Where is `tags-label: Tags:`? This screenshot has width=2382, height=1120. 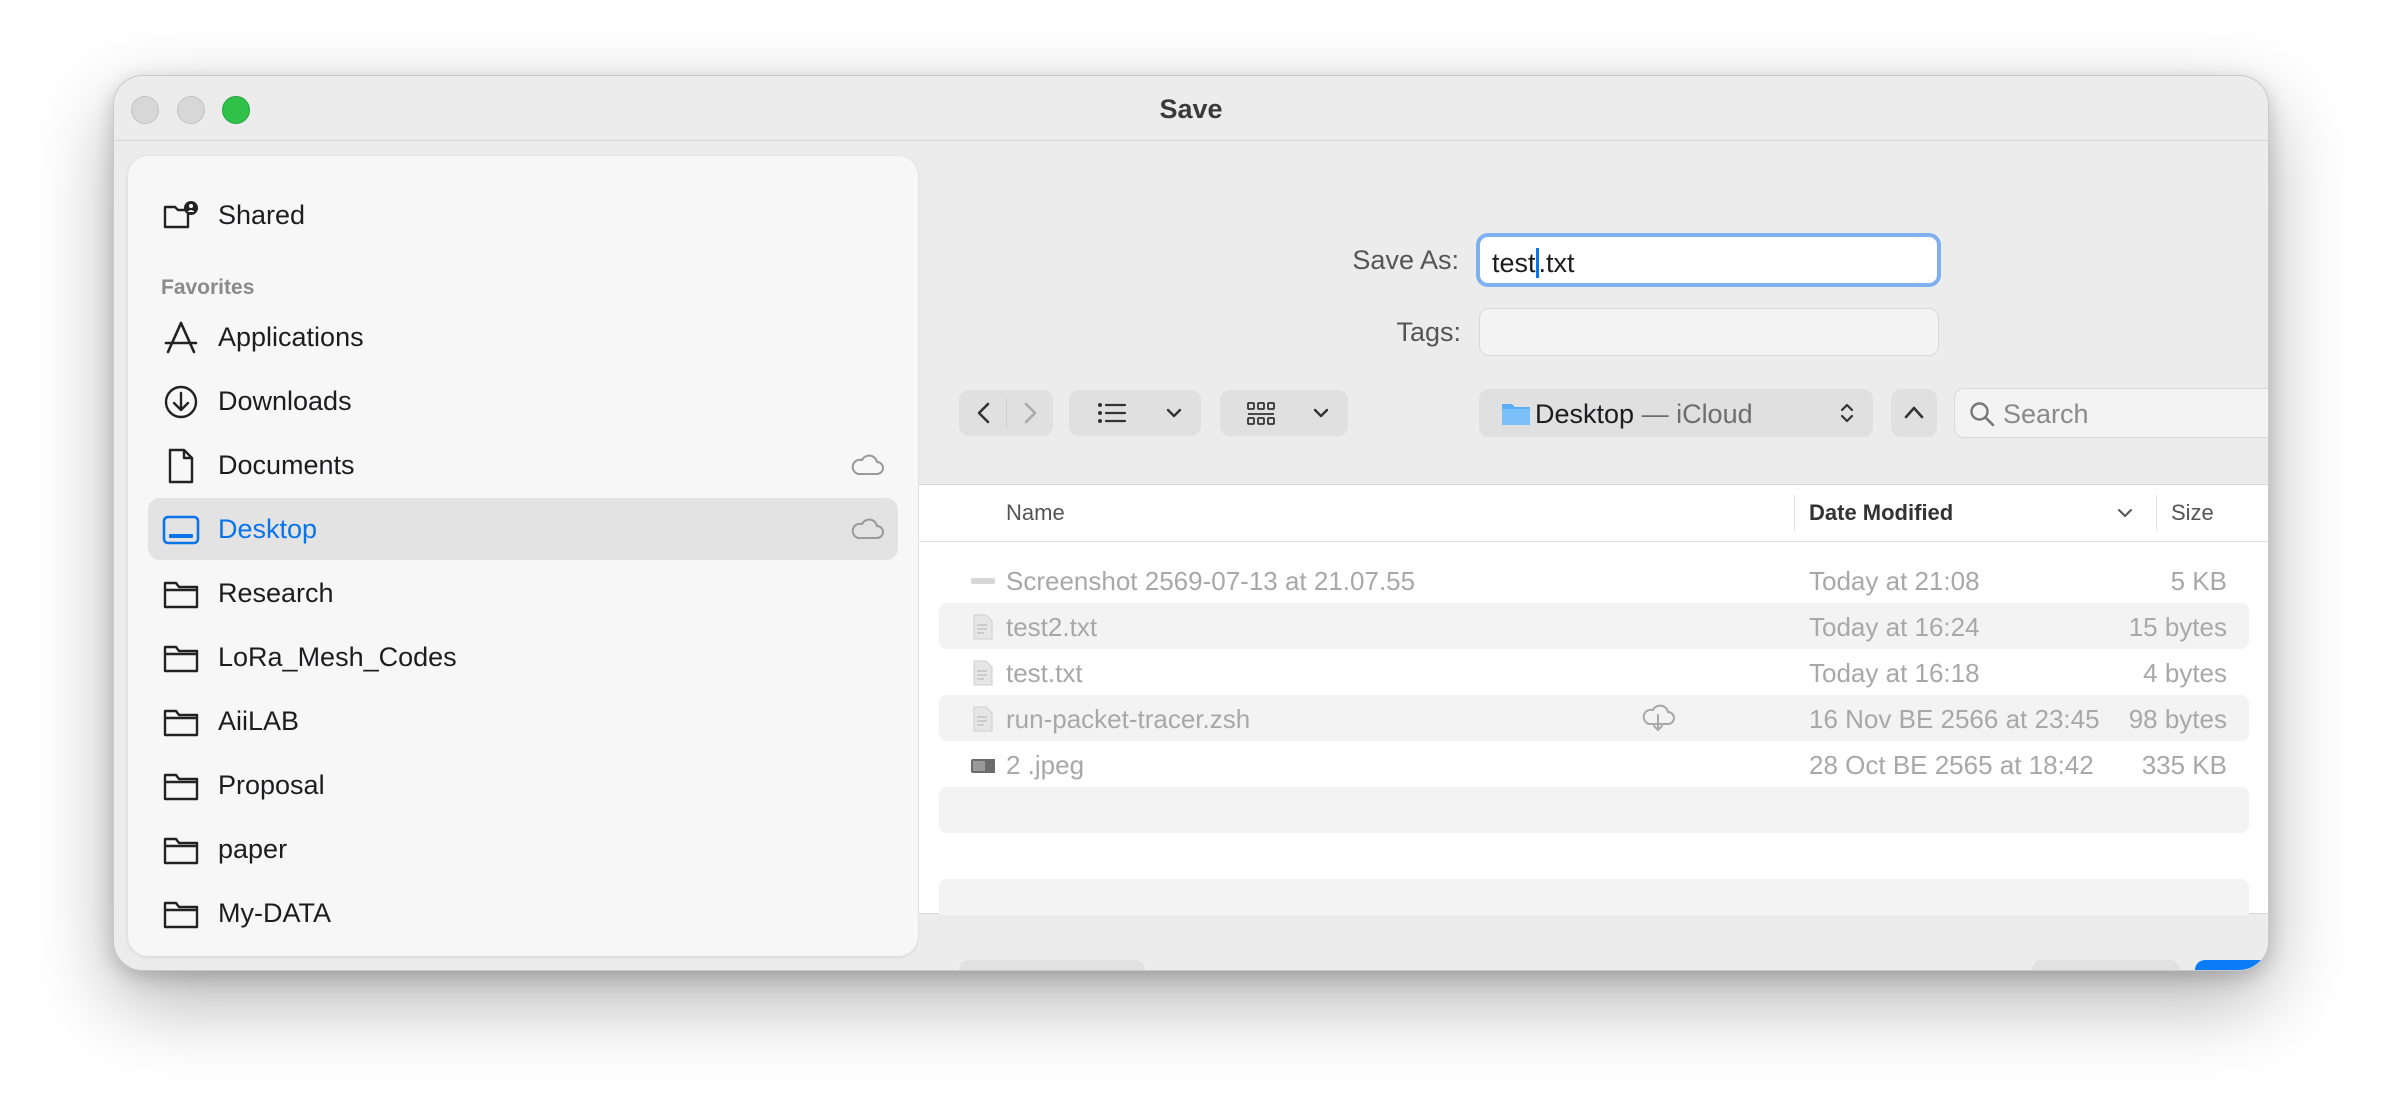 tags-label: Tags: is located at coordinates (1428, 332).